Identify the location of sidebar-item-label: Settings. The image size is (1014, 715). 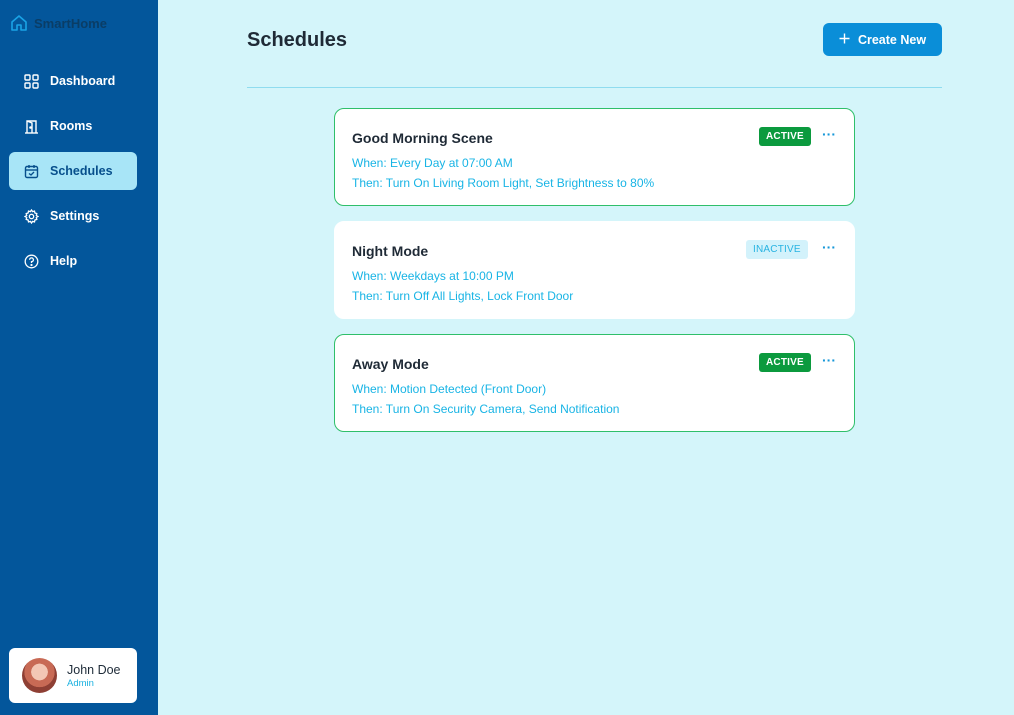
(75, 216).